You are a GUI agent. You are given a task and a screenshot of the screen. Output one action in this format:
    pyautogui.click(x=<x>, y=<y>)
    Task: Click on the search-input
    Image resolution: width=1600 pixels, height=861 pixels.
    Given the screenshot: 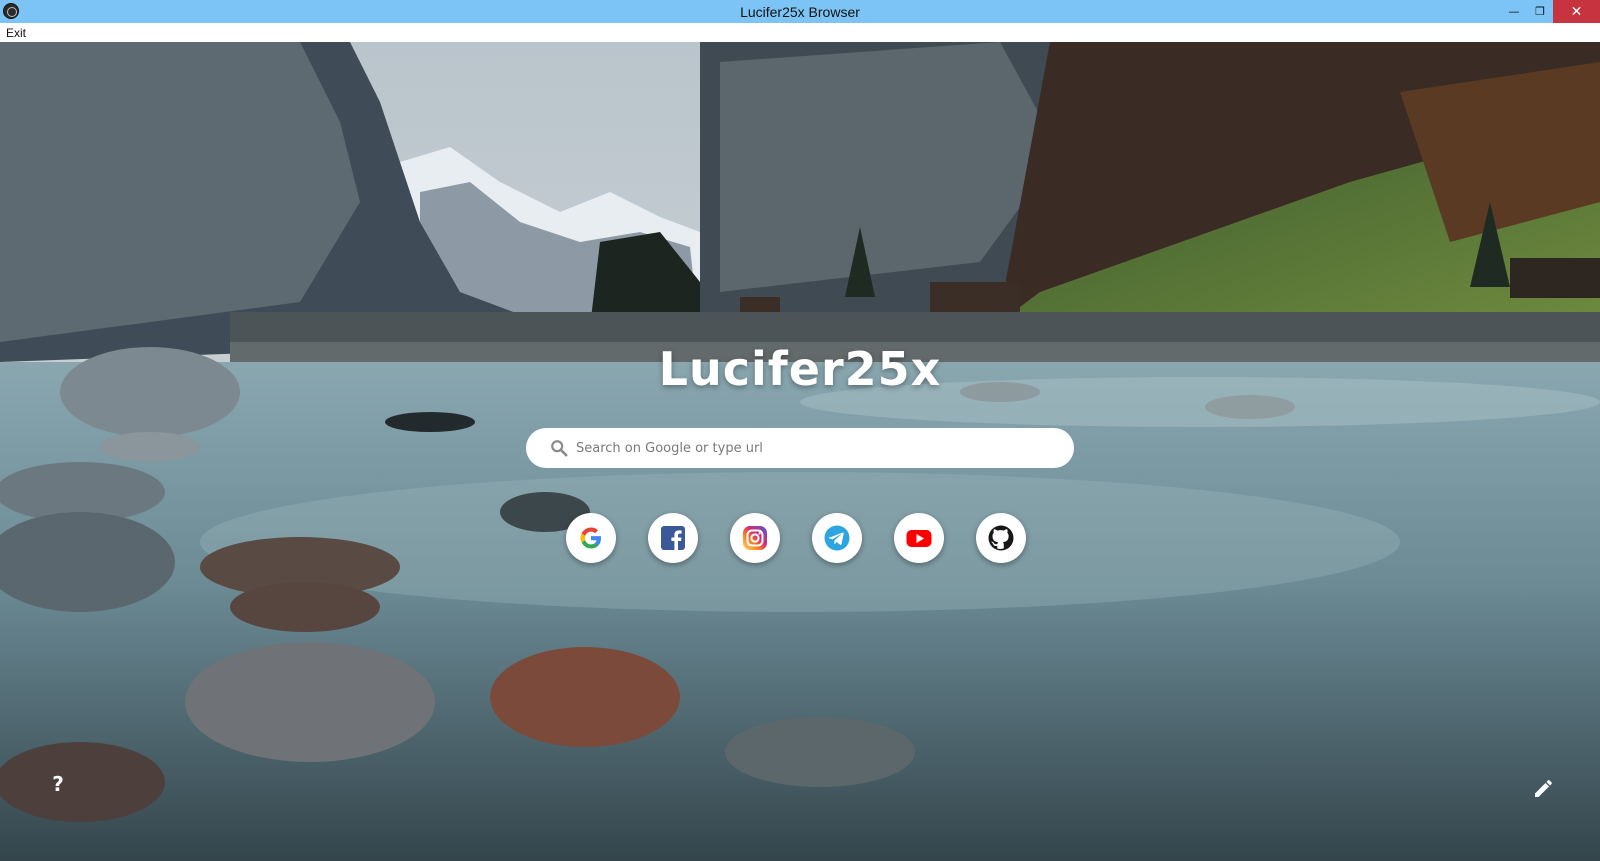 What is the action you would take?
    pyautogui.click(x=816, y=448)
    